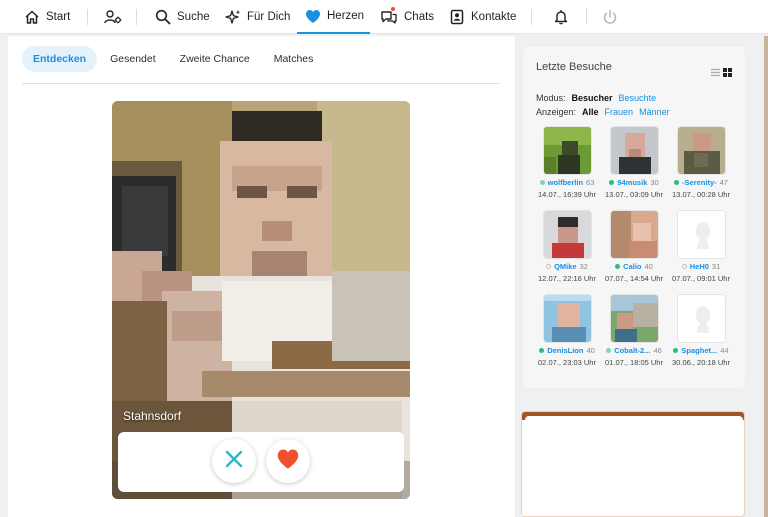 Image resolution: width=768 pixels, height=517 pixels. Describe the element at coordinates (590, 112) in the screenshot. I see `filter-alle: Alle` at that location.